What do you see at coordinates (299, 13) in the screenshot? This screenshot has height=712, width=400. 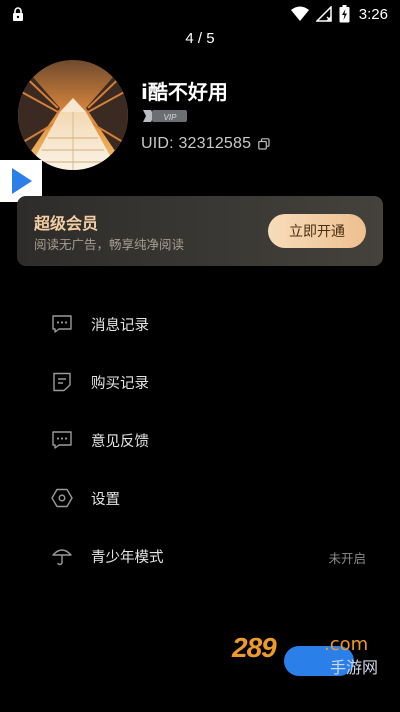 I see `wifi-icon` at bounding box center [299, 13].